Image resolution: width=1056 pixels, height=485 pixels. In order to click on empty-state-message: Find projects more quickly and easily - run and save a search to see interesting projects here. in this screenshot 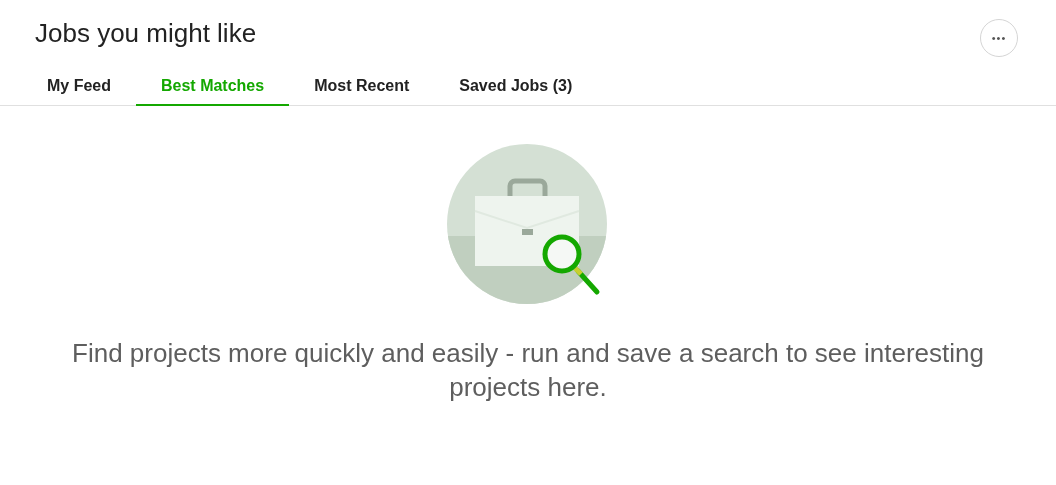, I will do `click(528, 370)`.